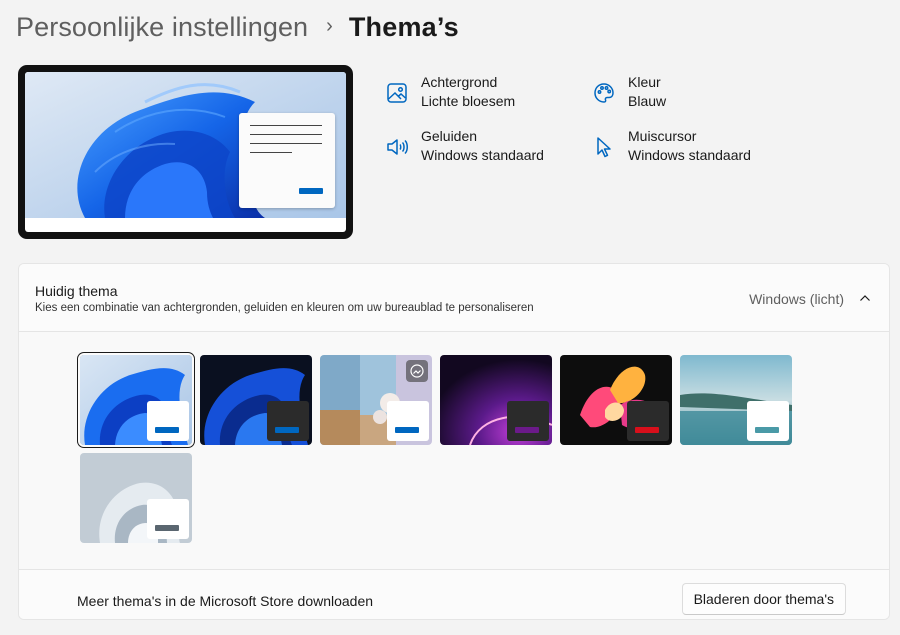 The width and height of the screenshot is (900, 635). I want to click on speaker-icon, so click(397, 147).